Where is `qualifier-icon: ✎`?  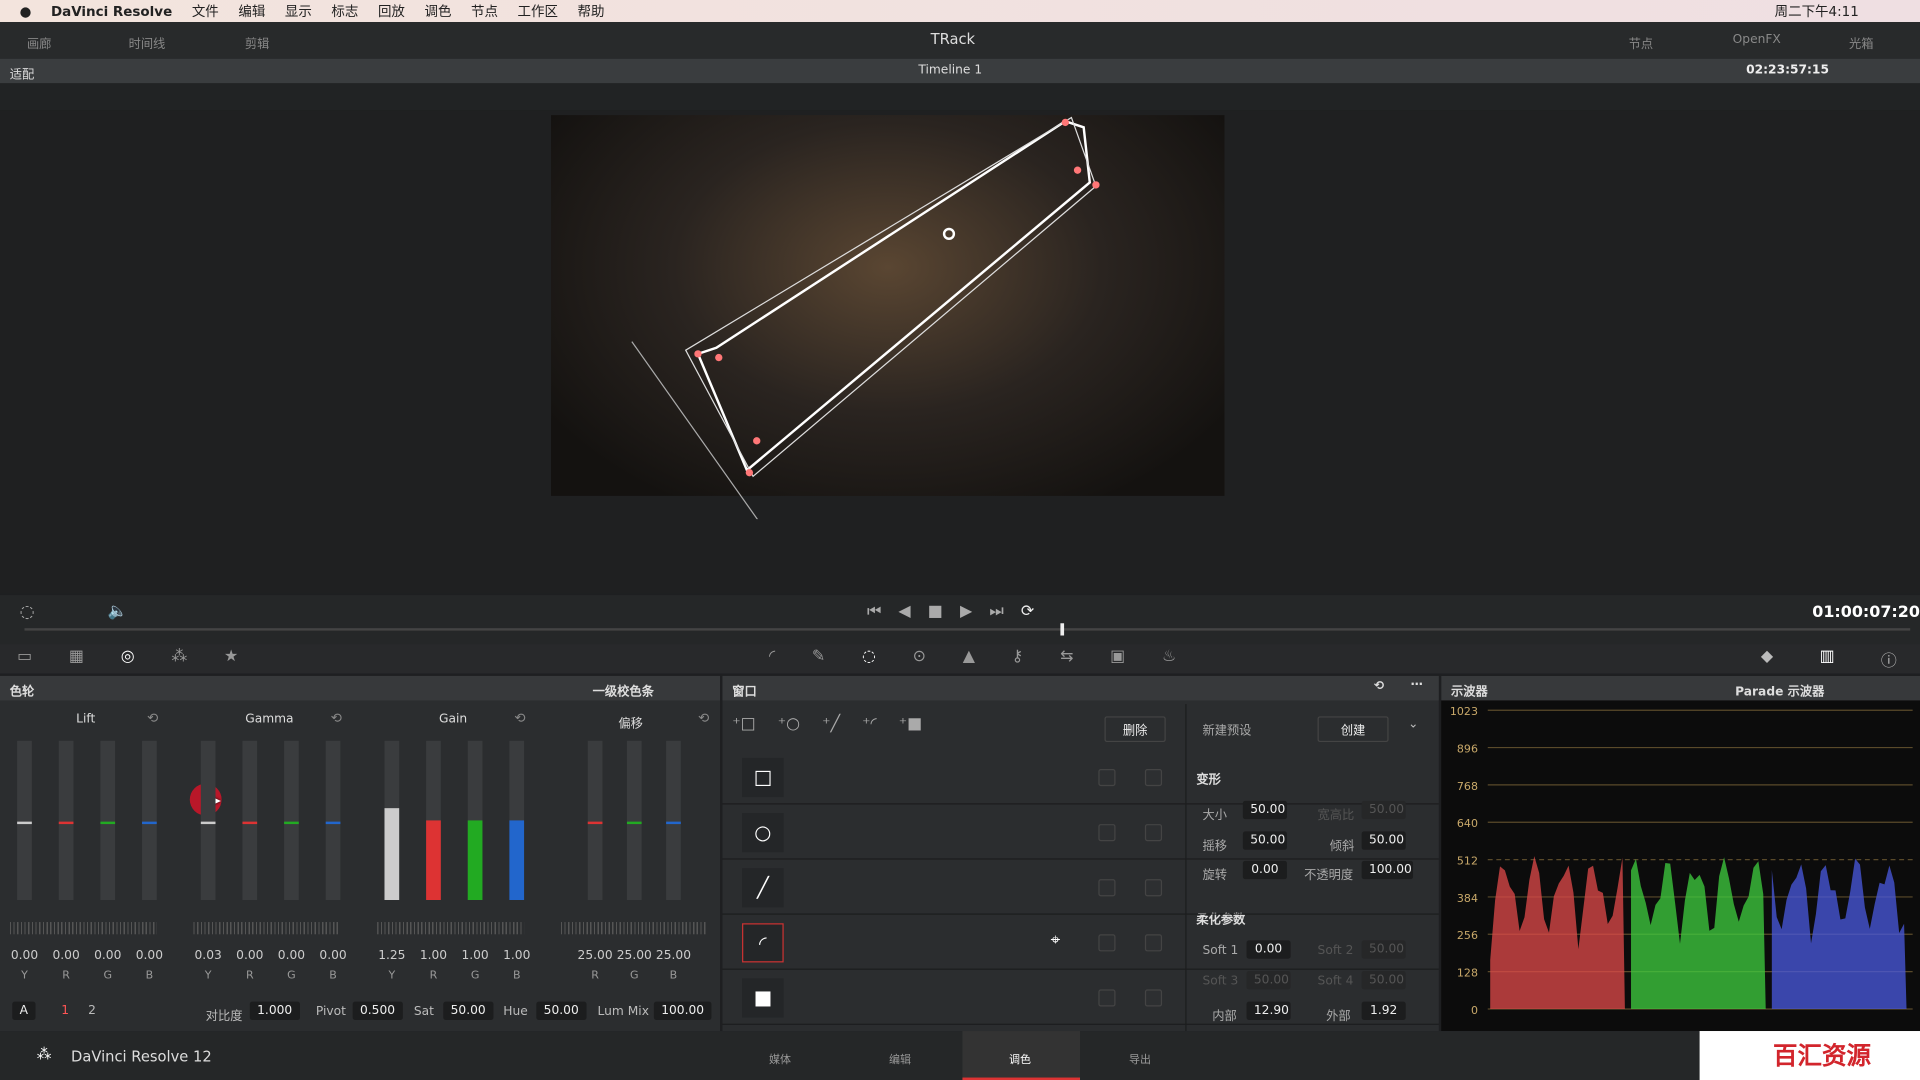 qualifier-icon: ✎ is located at coordinates (818, 657).